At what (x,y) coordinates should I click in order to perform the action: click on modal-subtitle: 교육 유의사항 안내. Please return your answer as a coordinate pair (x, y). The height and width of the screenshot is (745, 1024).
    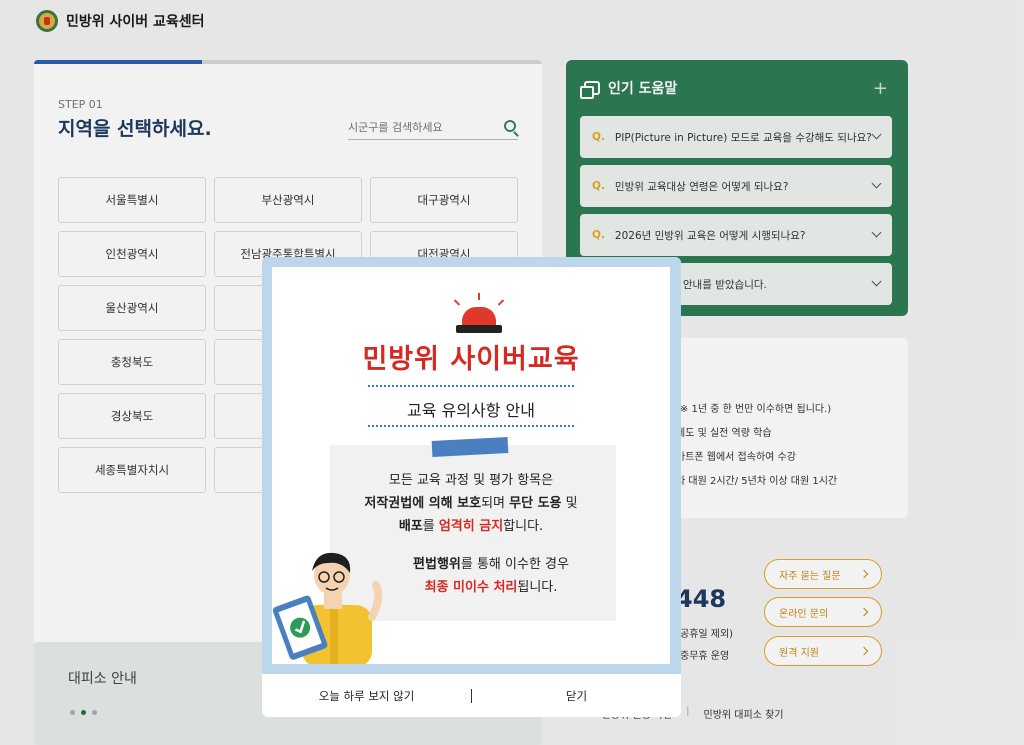
    Looking at the image, I should click on (471, 410).